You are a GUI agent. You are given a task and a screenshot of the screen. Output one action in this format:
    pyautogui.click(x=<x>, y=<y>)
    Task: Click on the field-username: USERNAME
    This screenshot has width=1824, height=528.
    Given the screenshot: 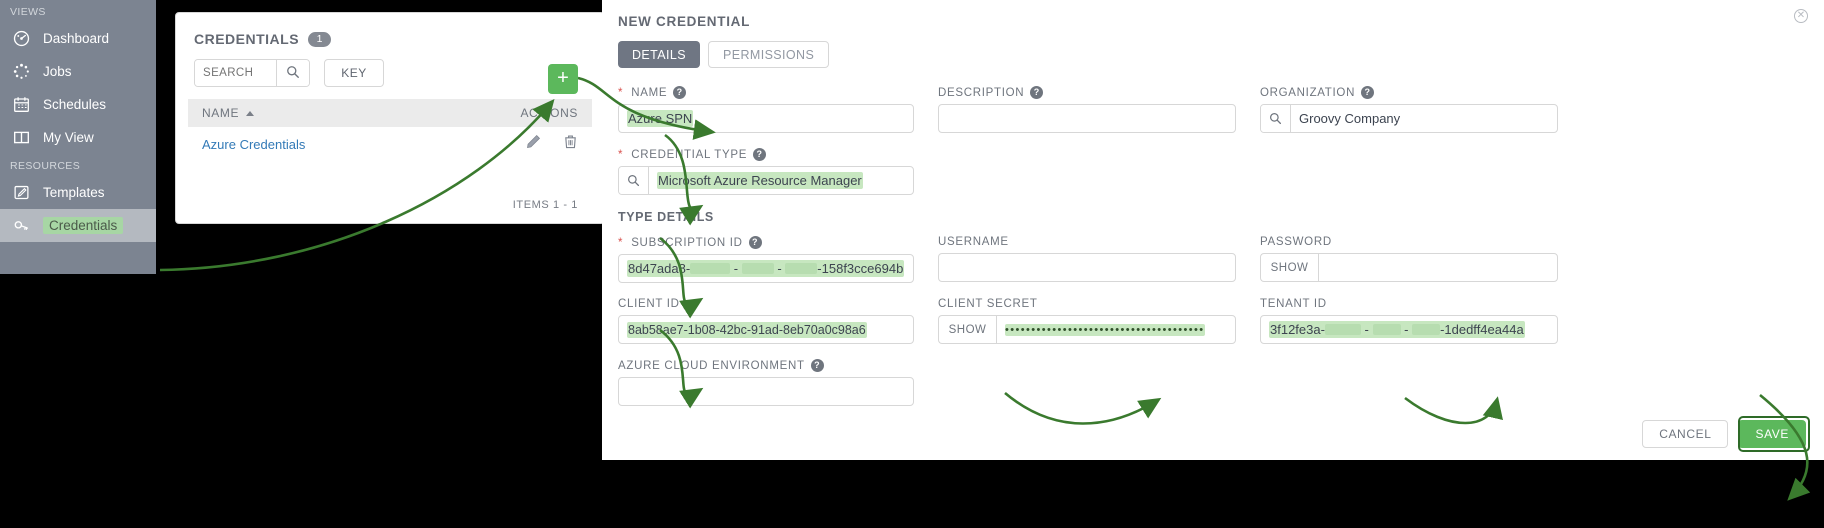 What is the action you would take?
    pyautogui.click(x=1087, y=259)
    